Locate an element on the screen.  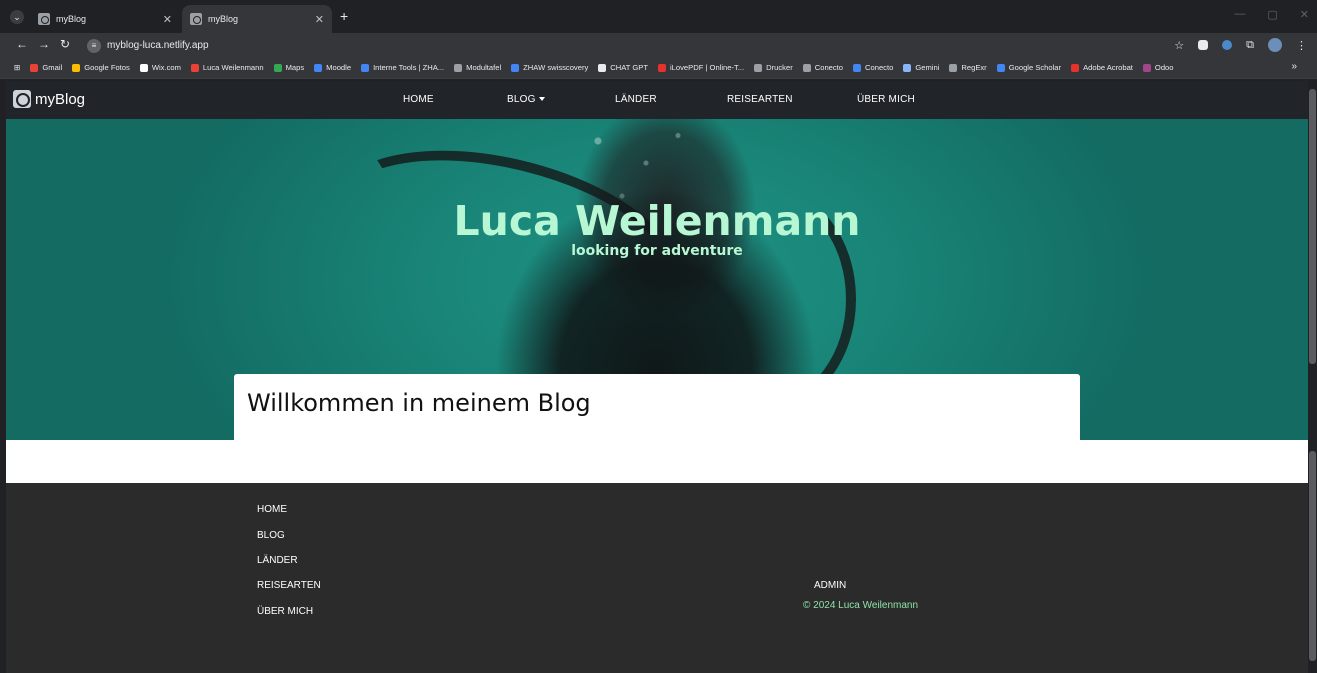
address-bar: ≡ myblog-luca.netlify.app is located at coordinates (633, 45).